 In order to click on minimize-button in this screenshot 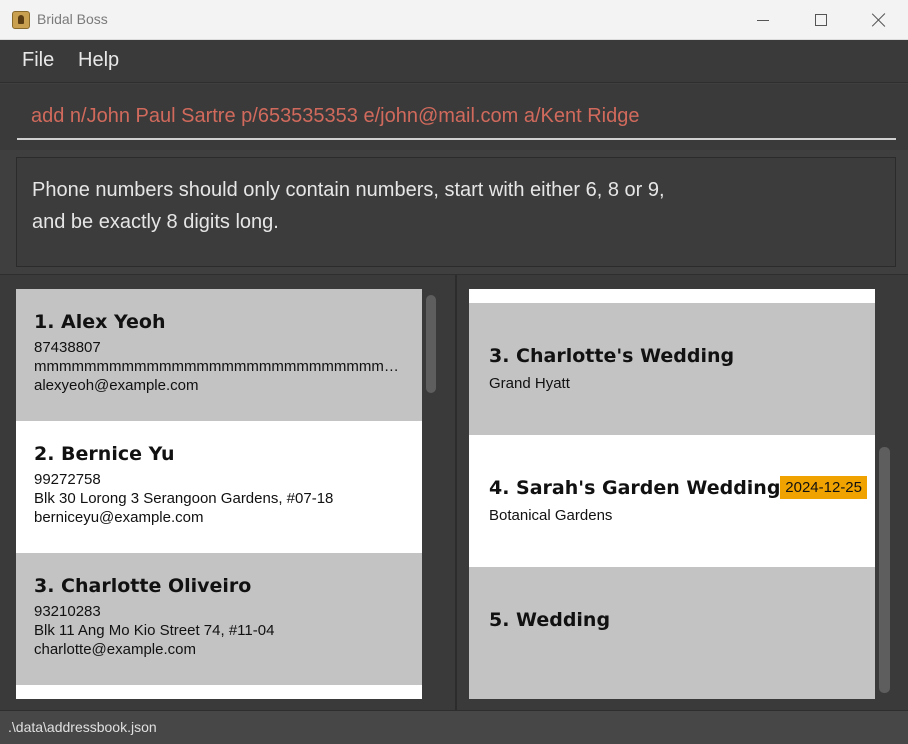, I will do `click(763, 20)`.